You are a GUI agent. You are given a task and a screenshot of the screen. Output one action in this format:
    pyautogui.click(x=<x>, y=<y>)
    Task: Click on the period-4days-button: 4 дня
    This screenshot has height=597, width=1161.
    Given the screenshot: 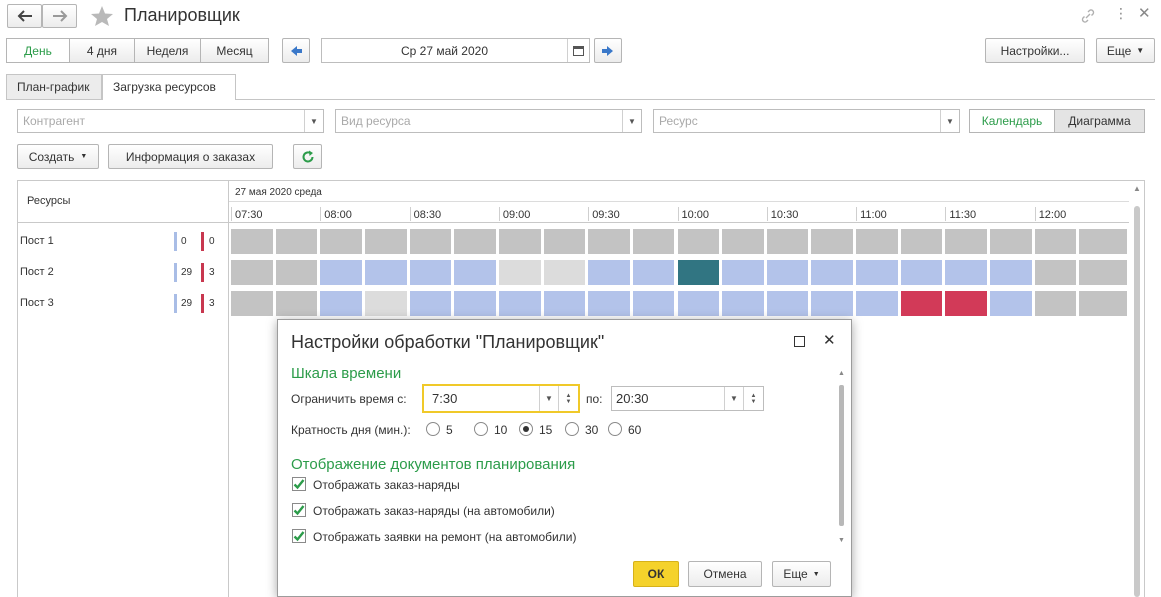 What is the action you would take?
    pyautogui.click(x=102, y=50)
    